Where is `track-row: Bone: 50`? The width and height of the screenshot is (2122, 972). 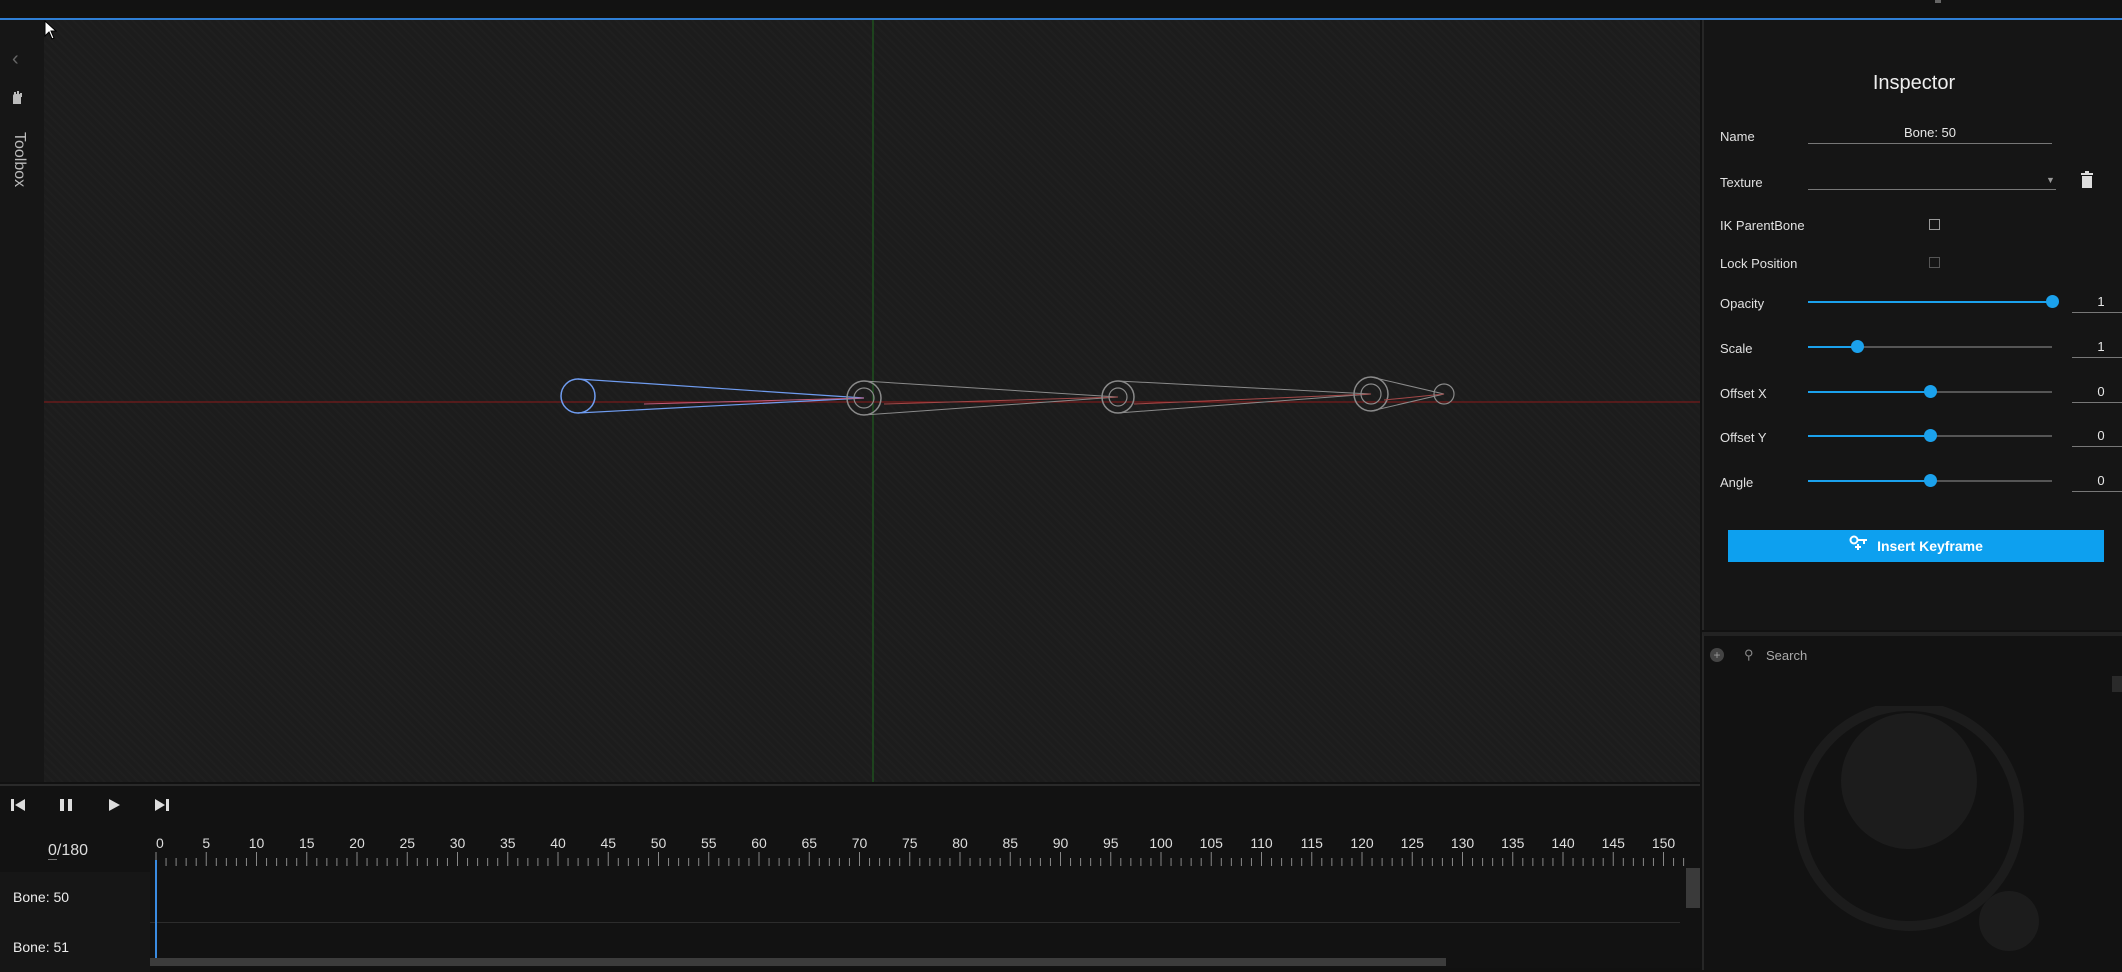 track-row: Bone: 50 is located at coordinates (850, 897).